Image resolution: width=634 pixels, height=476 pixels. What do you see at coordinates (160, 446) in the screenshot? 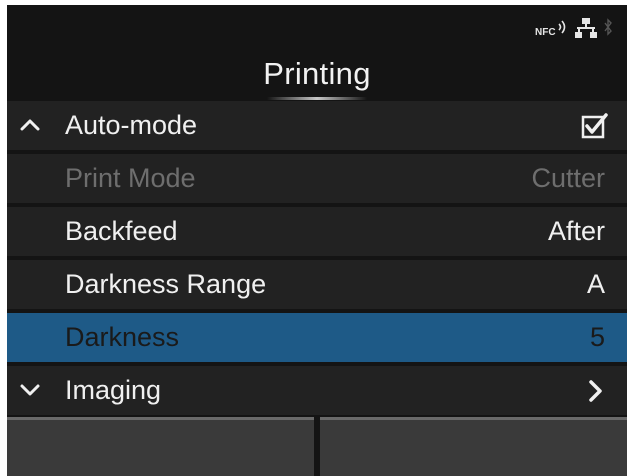
I see `softkey-left` at bounding box center [160, 446].